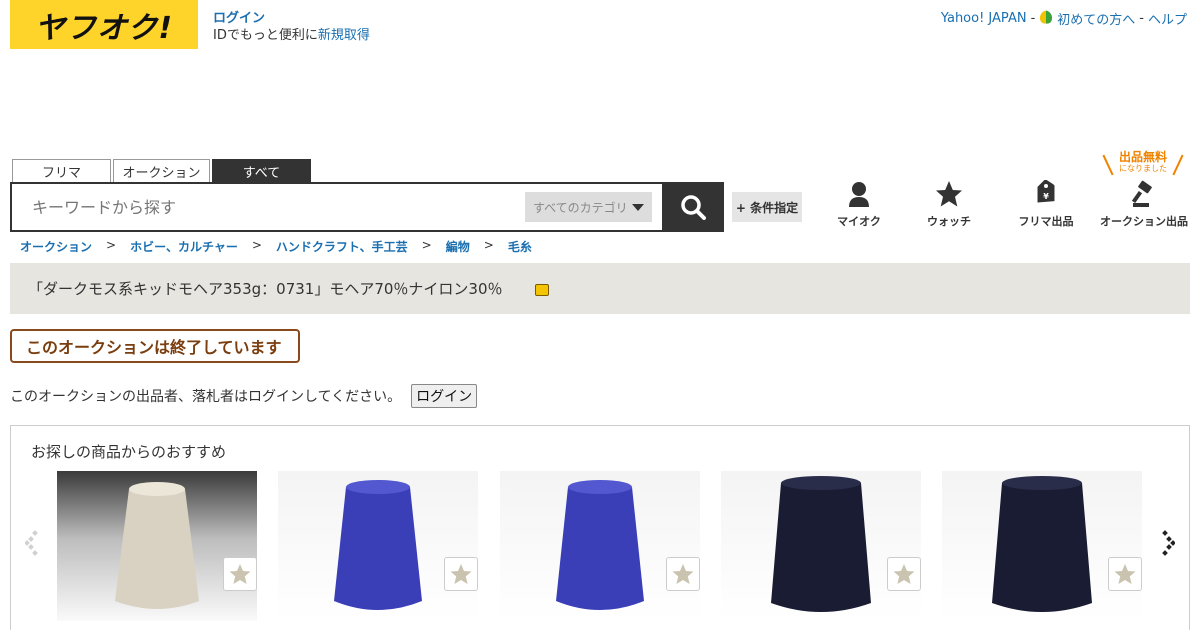 Image resolution: width=1200 pixels, height=630 pixels. What do you see at coordinates (600, 288) in the screenshot?
I see `item-title-bar: 「ダークモス系キッドモヘア353g：0731」モヘア70％ナイロン30％` at bounding box center [600, 288].